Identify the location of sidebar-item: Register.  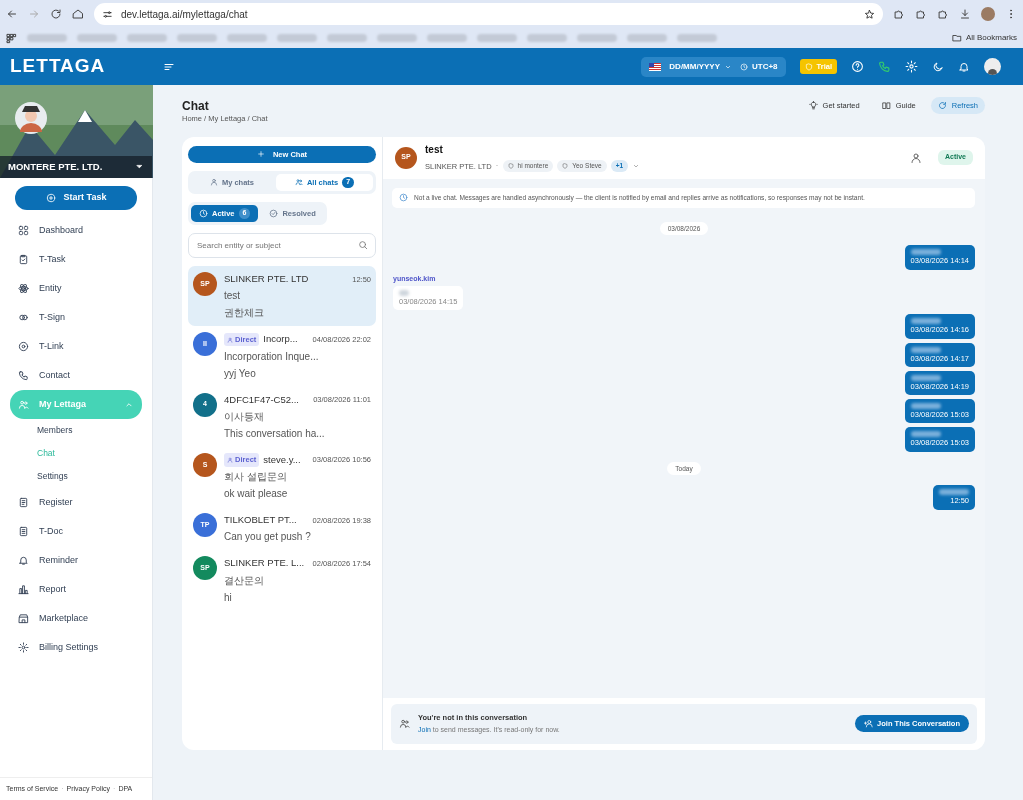
(76, 502).